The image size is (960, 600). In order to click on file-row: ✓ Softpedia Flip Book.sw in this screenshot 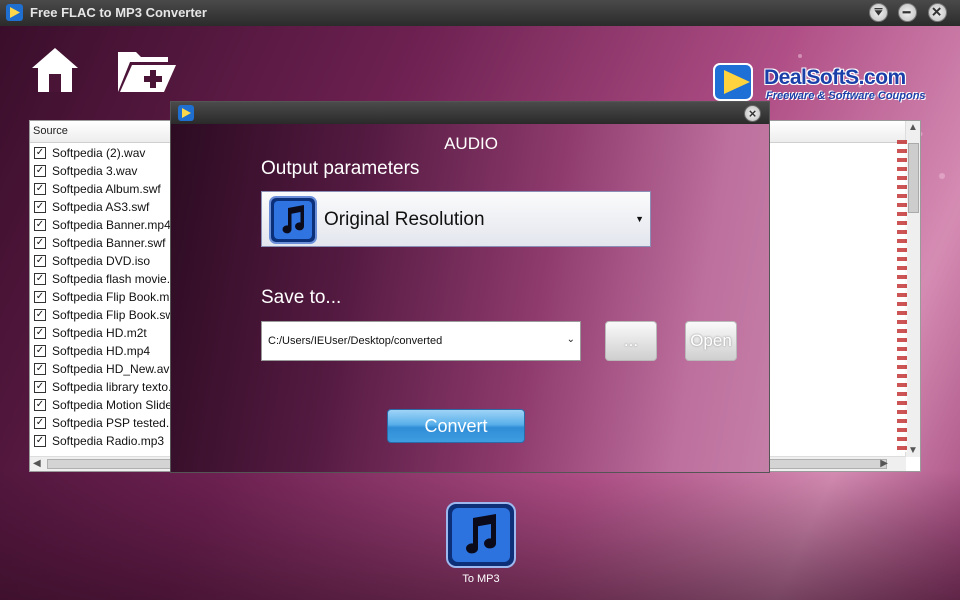, I will do `click(102, 315)`.